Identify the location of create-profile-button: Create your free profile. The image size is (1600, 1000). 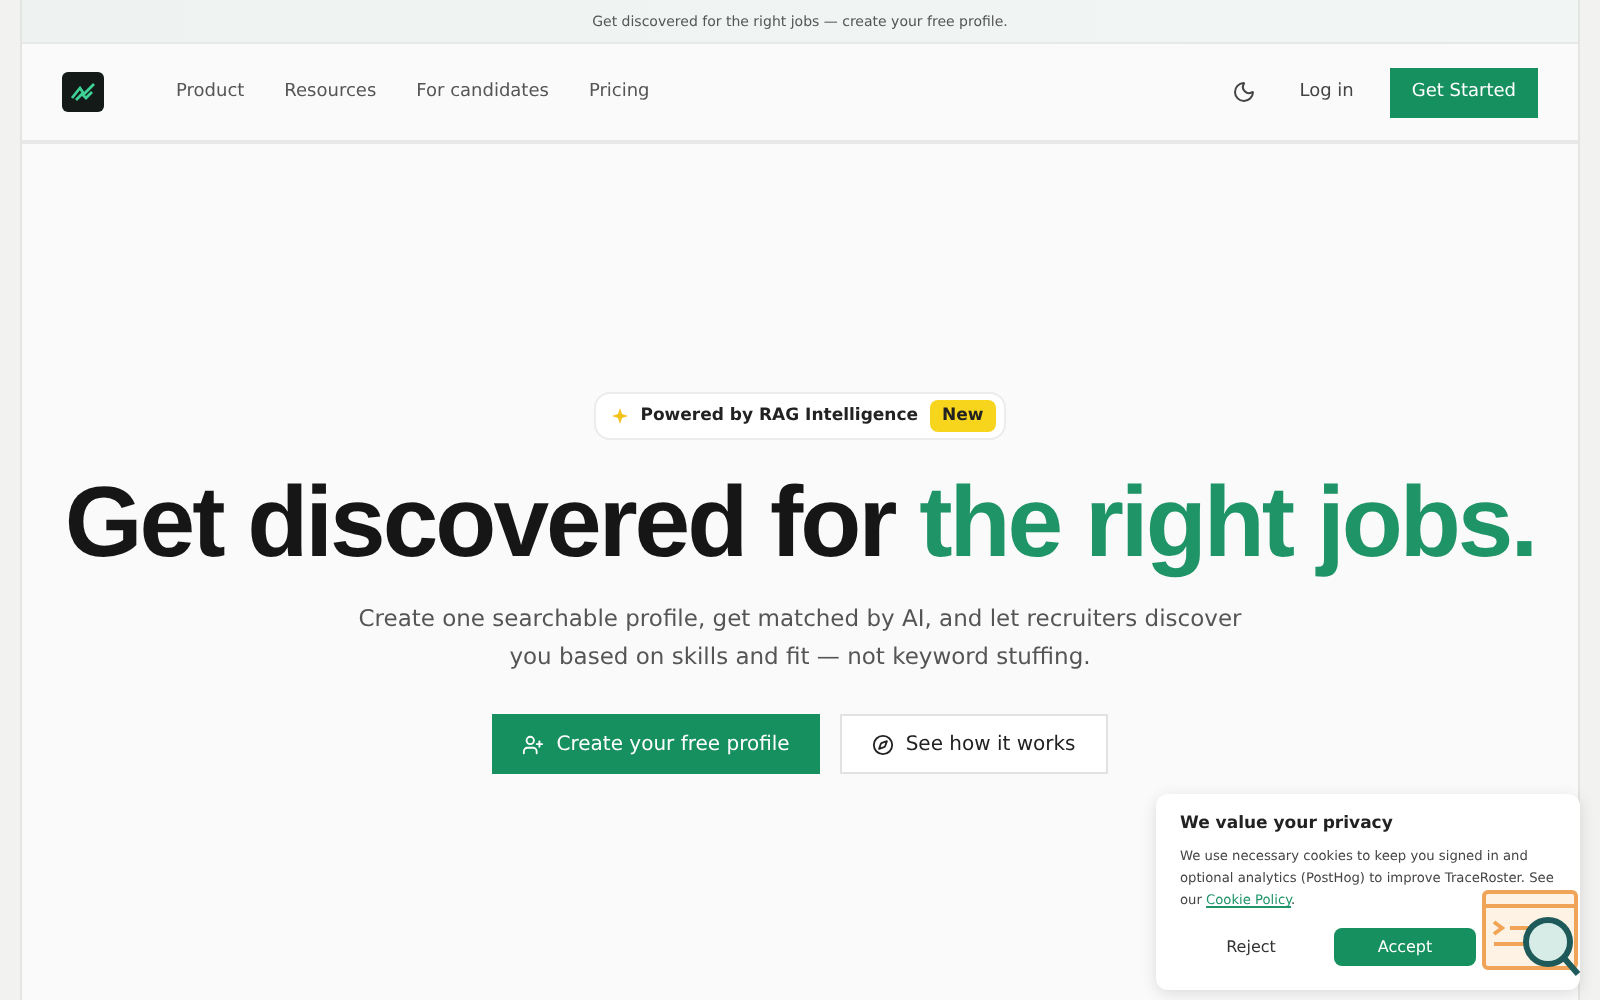
(656, 744).